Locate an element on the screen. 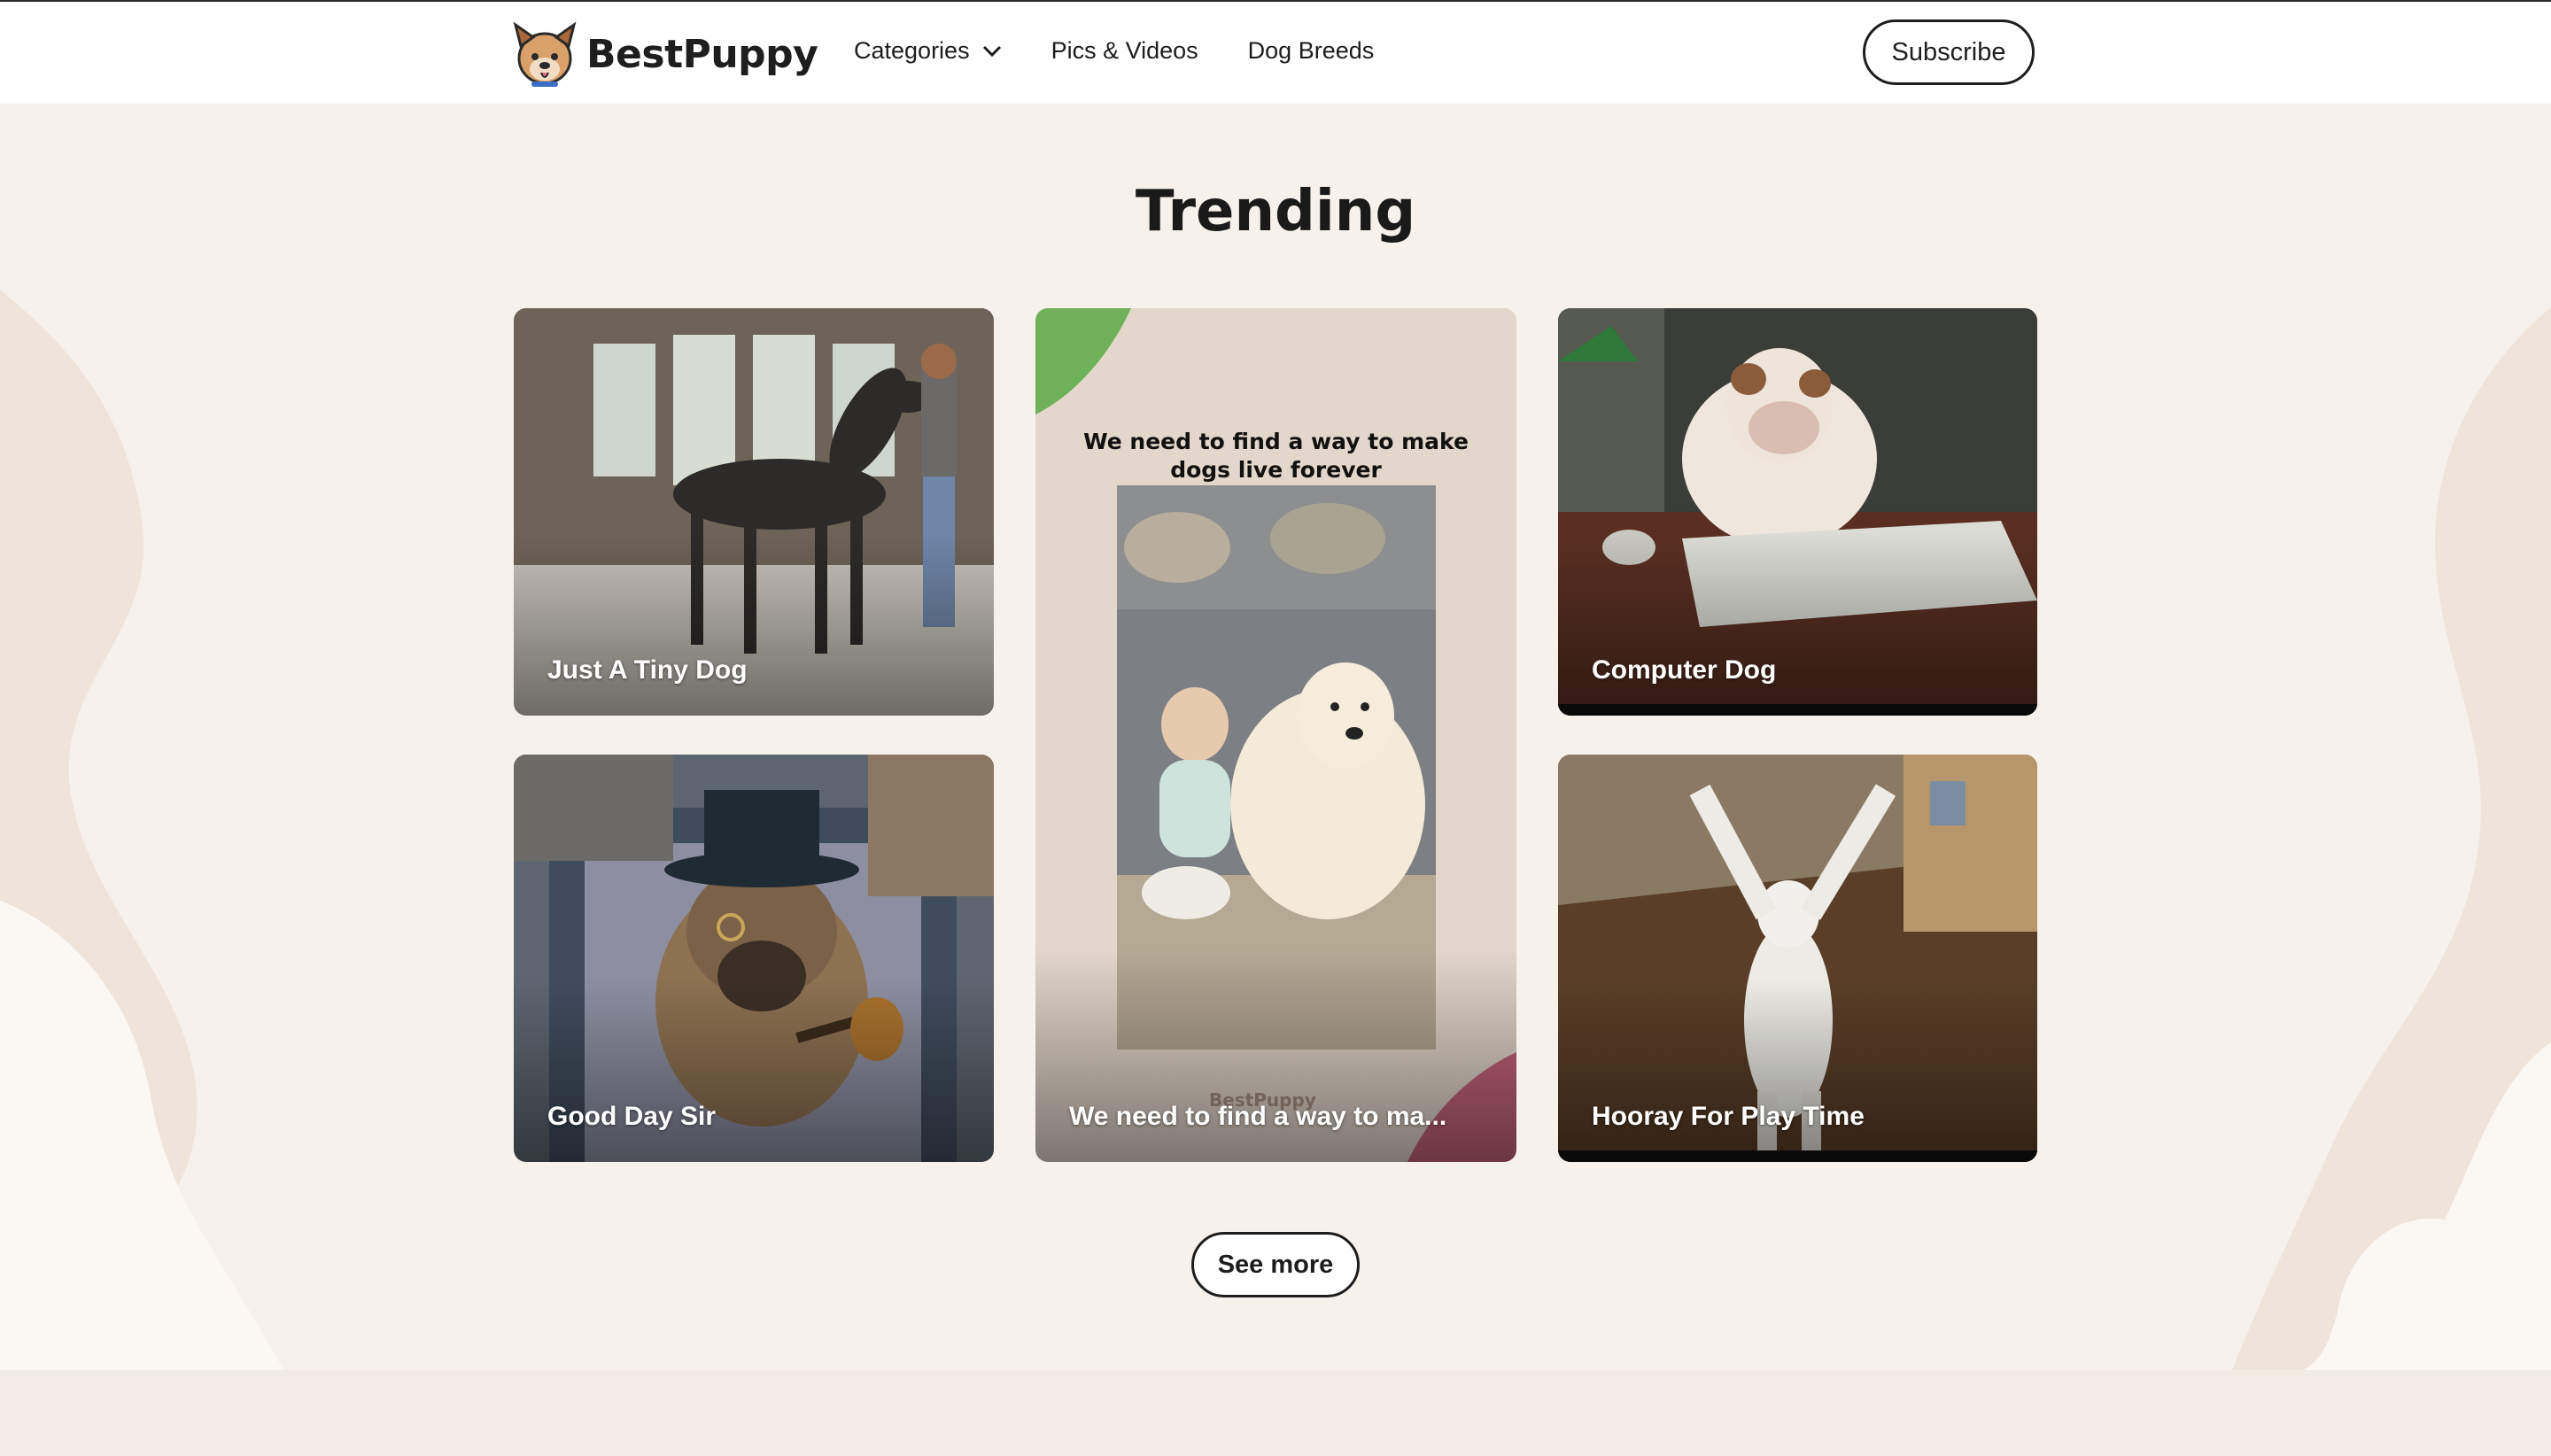 This screenshot has width=2551, height=1456. nav-dog-breeds: Dog Breeds is located at coordinates (1311, 51).